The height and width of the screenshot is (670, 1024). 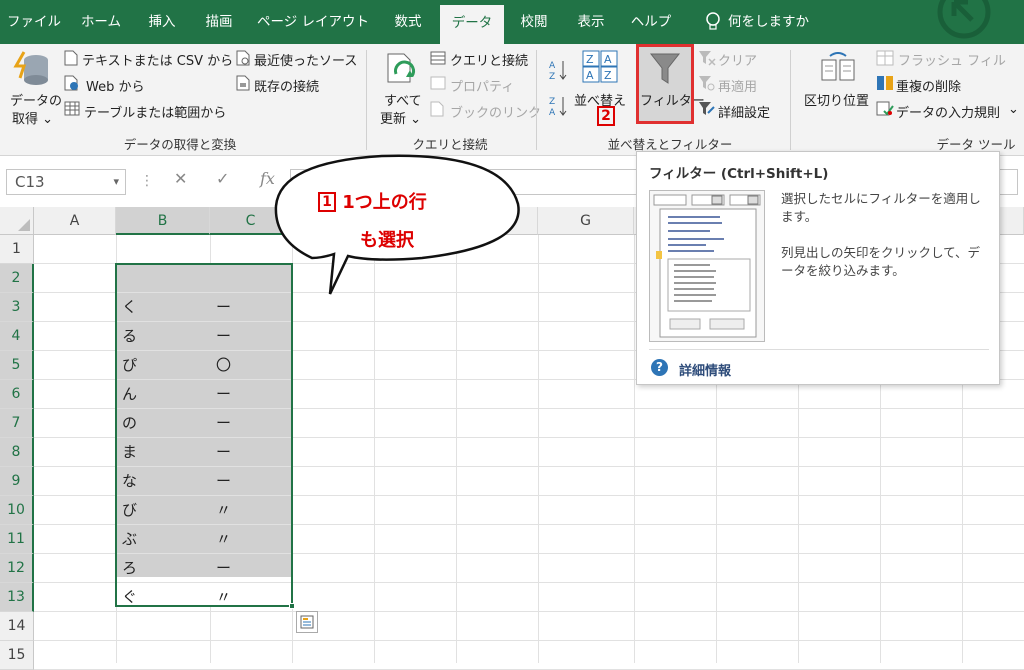 What do you see at coordinates (489, 59) in the screenshot?
I see `queries-connections-button: クエリと接続` at bounding box center [489, 59].